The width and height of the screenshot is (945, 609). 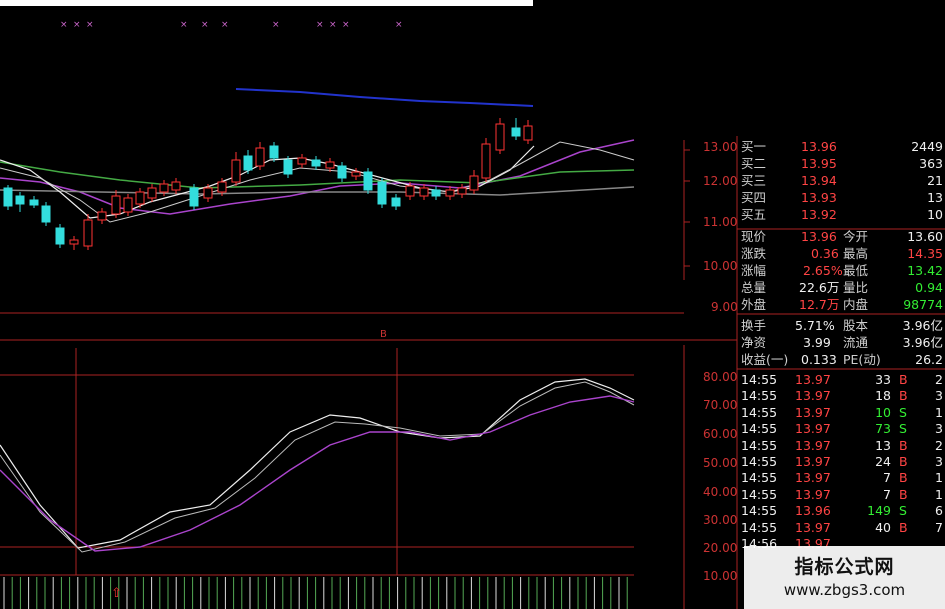 What do you see at coordinates (720, 492) in the screenshot?
I see `osc-axis-label: 40.00` at bounding box center [720, 492].